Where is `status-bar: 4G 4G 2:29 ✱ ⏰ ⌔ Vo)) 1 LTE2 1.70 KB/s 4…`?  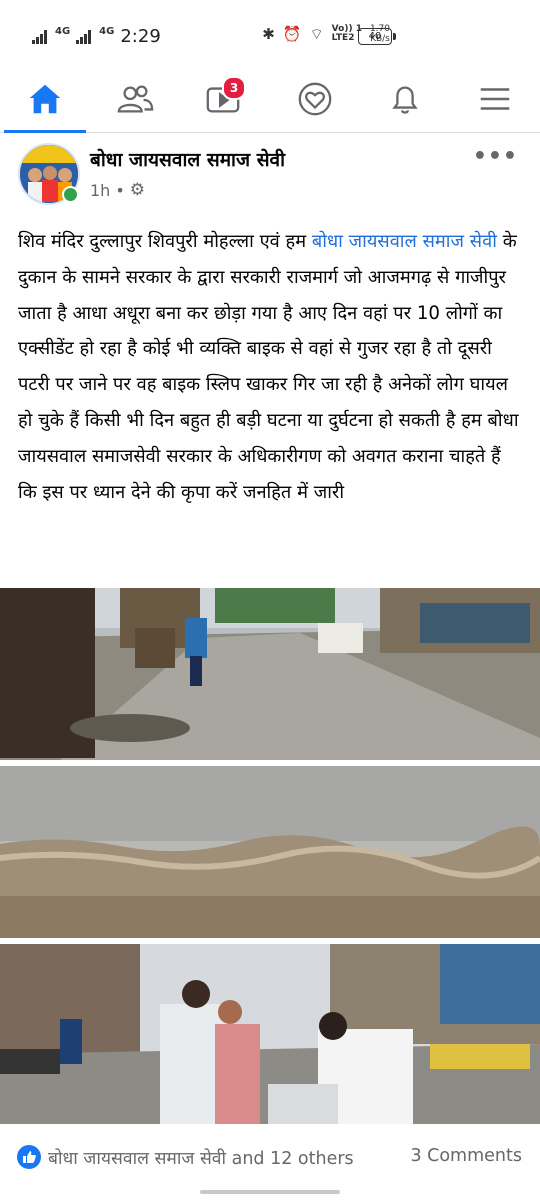
status-bar: 4G 4G 2:29 ✱ ⏰ ⌔ Vo)) 1 LTE2 1.70 KB/s 4… is located at coordinates (270, 33).